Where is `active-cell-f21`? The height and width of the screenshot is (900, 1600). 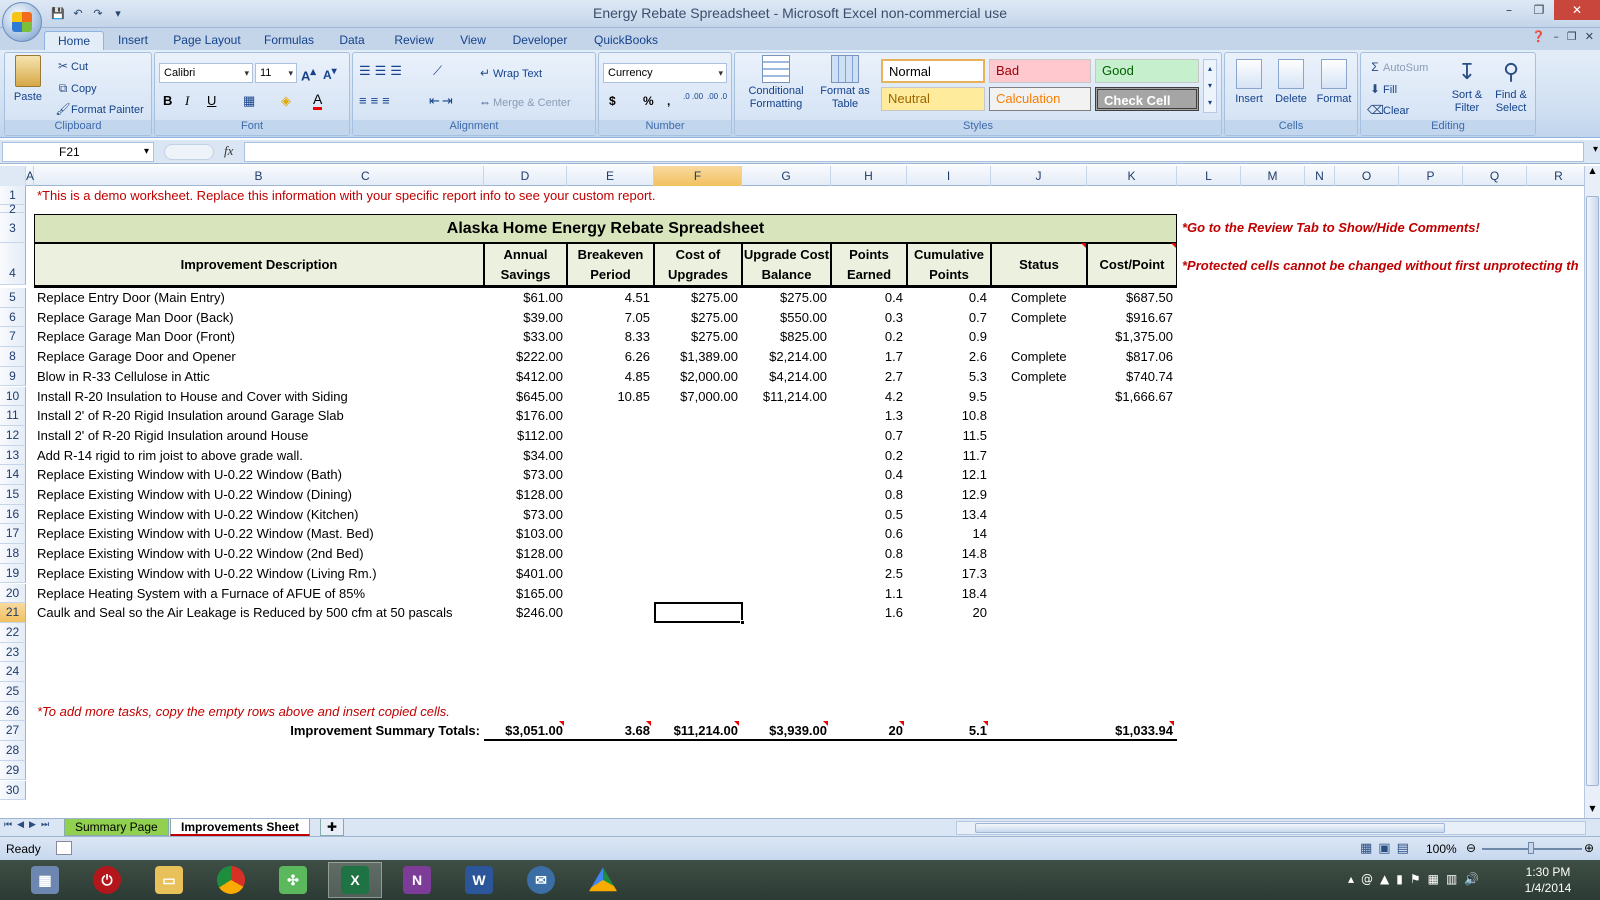 active-cell-f21 is located at coordinates (699, 614).